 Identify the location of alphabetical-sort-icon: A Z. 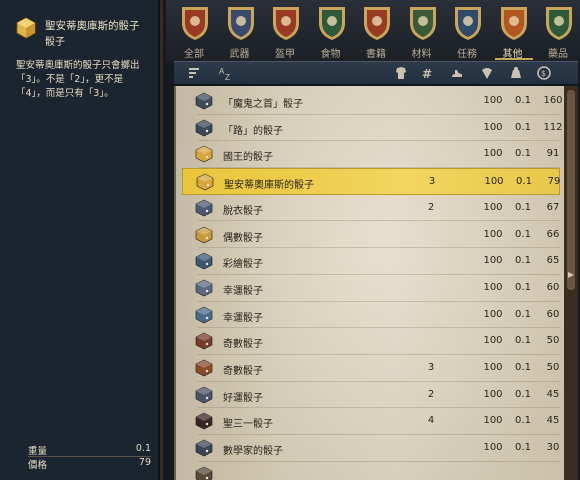
(226, 73).